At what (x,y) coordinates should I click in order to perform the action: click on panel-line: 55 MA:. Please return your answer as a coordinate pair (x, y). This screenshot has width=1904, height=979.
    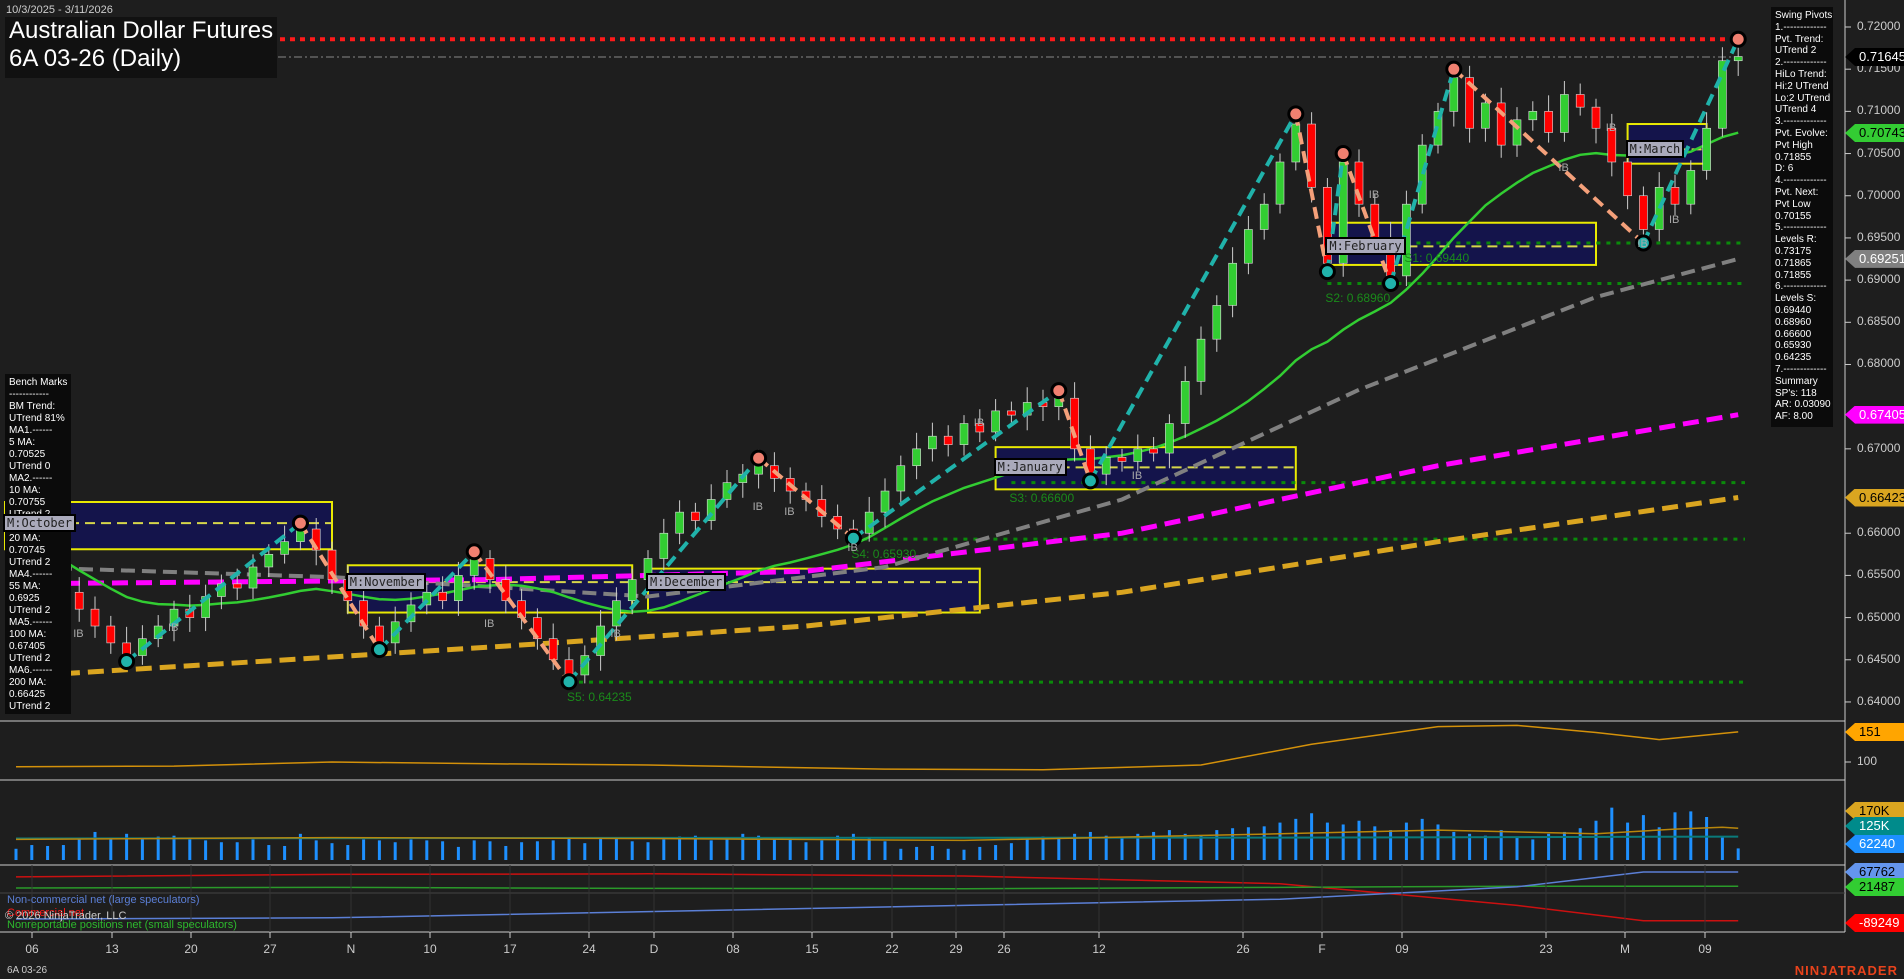
    Looking at the image, I should click on (25, 586).